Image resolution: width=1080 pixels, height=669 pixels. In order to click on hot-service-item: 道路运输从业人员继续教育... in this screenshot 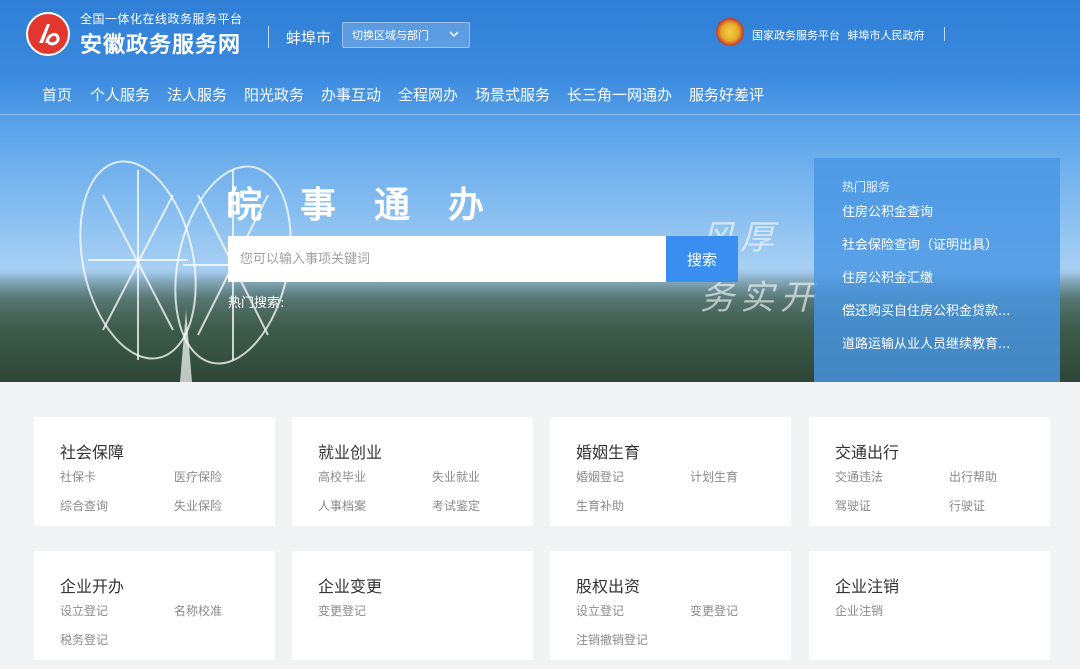, I will do `click(951, 351)`.